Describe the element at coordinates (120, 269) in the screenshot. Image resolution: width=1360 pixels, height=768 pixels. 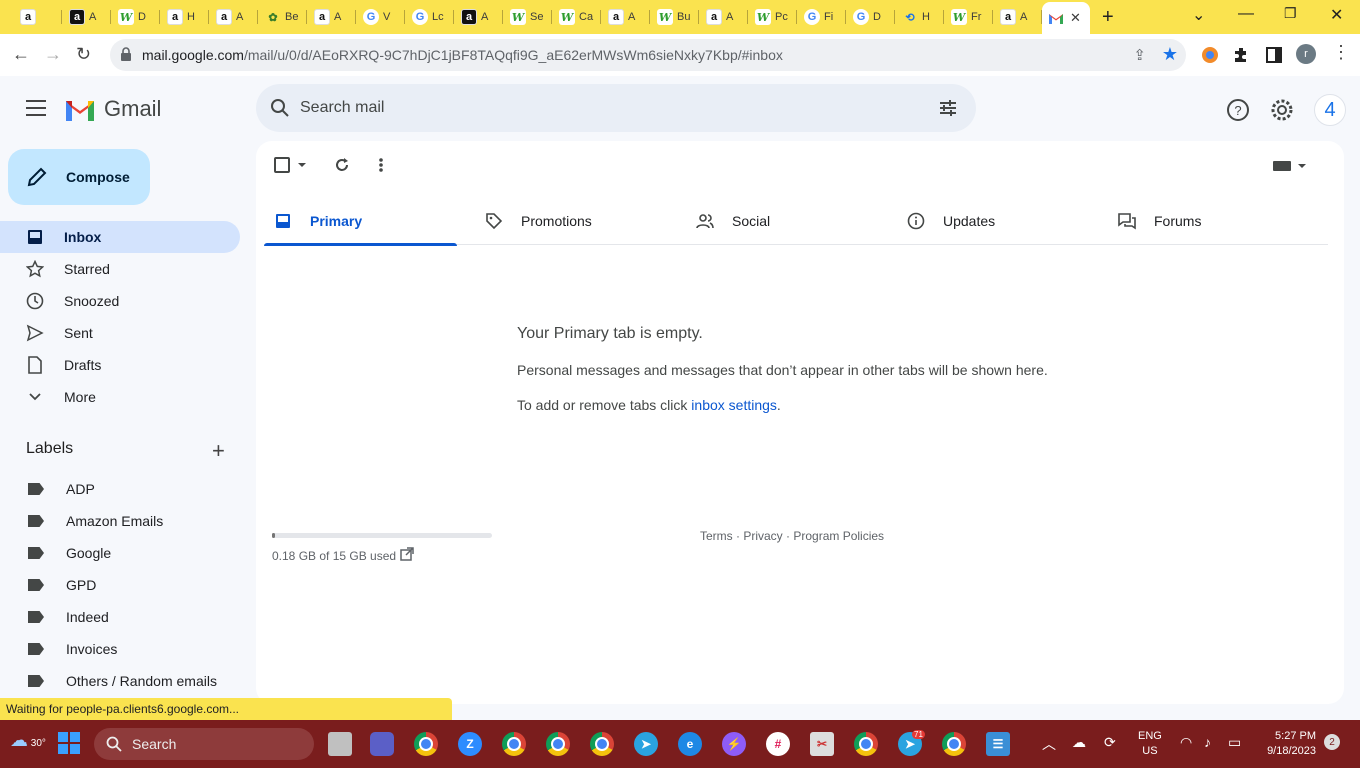
I see `sidebar-item-starred: Starred` at that location.